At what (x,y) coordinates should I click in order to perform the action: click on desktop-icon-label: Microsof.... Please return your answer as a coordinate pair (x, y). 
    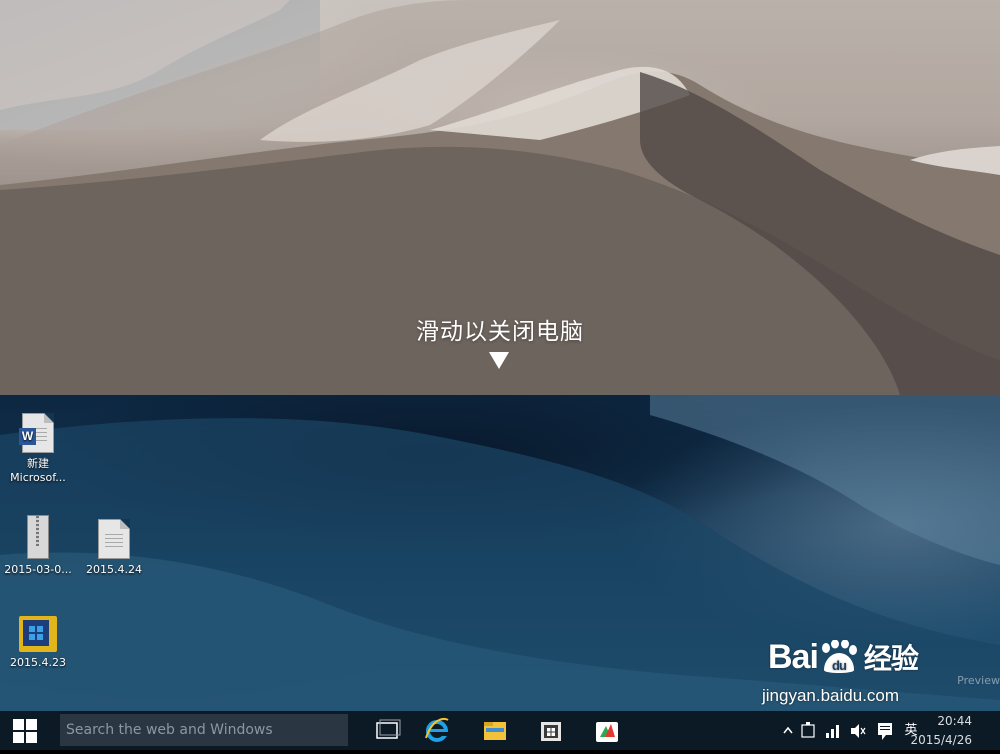
    Looking at the image, I should click on (38, 477).